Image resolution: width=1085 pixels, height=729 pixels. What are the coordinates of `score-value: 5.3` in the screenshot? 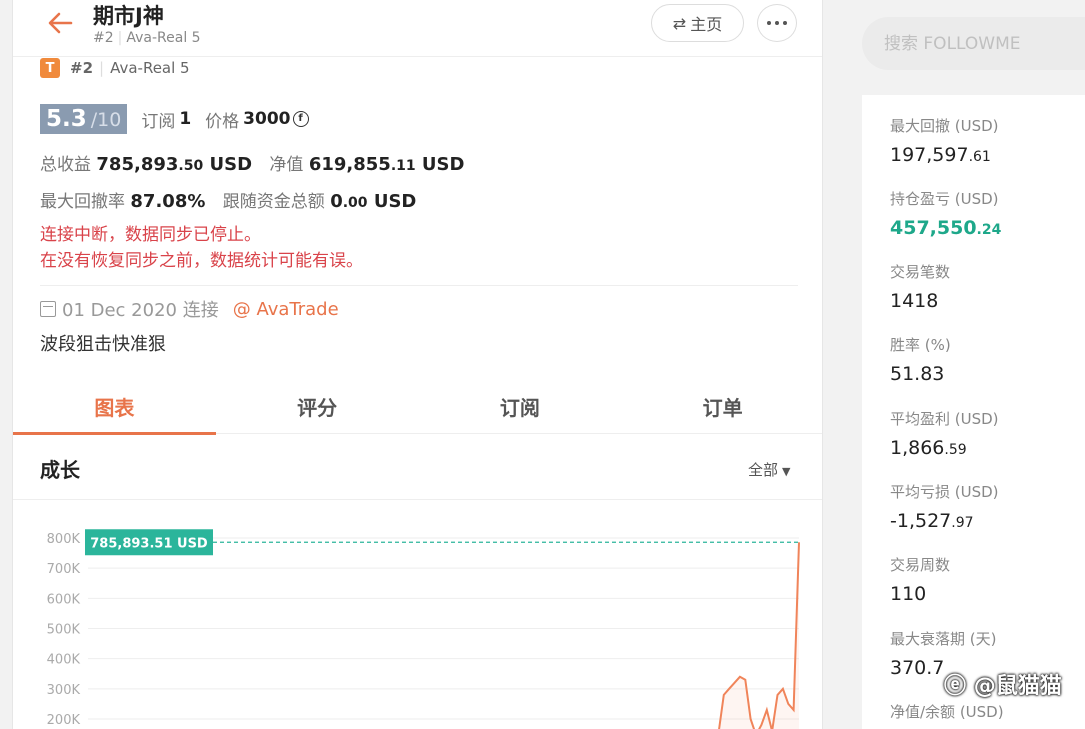 It's located at (66, 119).